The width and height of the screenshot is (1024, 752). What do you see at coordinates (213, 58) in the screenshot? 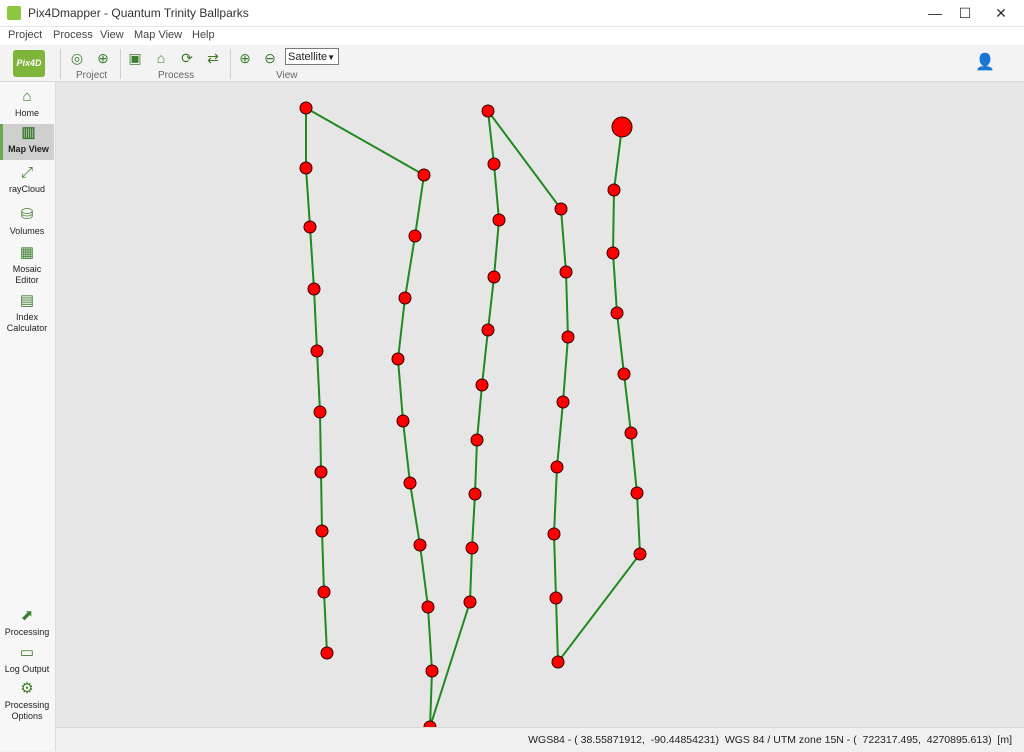
I see `reoptimize-icon: ⇄` at bounding box center [213, 58].